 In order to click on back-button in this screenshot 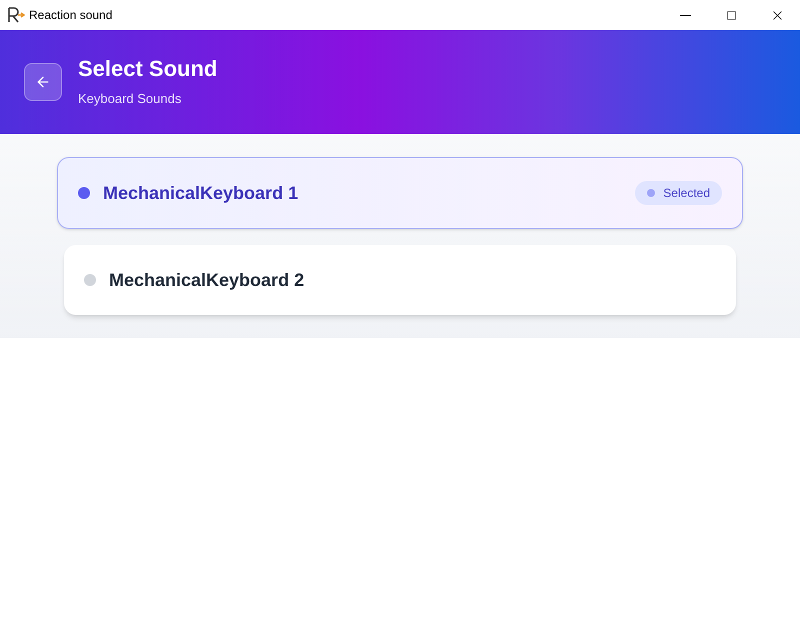, I will do `click(43, 82)`.